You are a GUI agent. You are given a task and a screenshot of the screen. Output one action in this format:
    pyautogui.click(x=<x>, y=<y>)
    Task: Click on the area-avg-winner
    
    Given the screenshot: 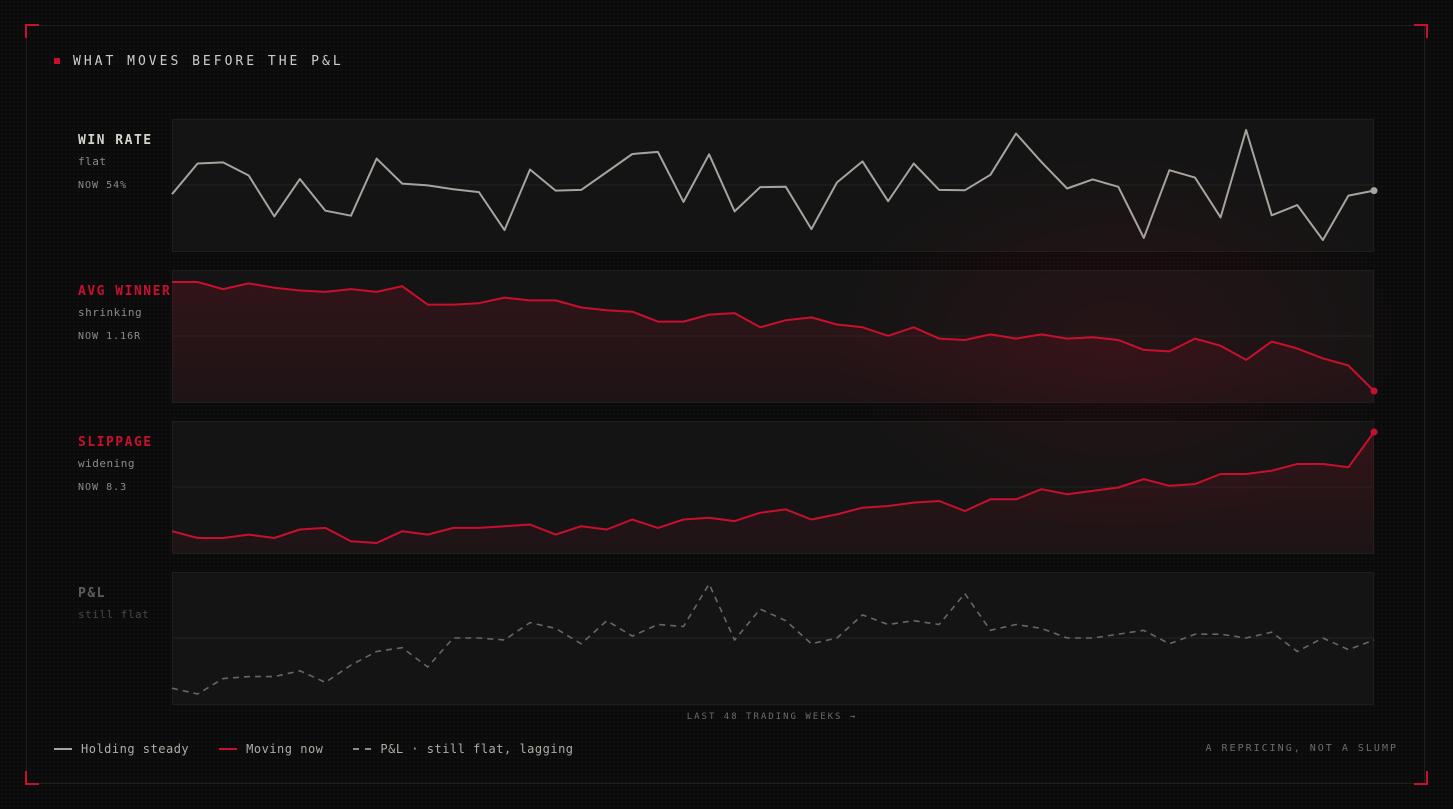 What is the action you would take?
    pyautogui.click(x=773, y=342)
    